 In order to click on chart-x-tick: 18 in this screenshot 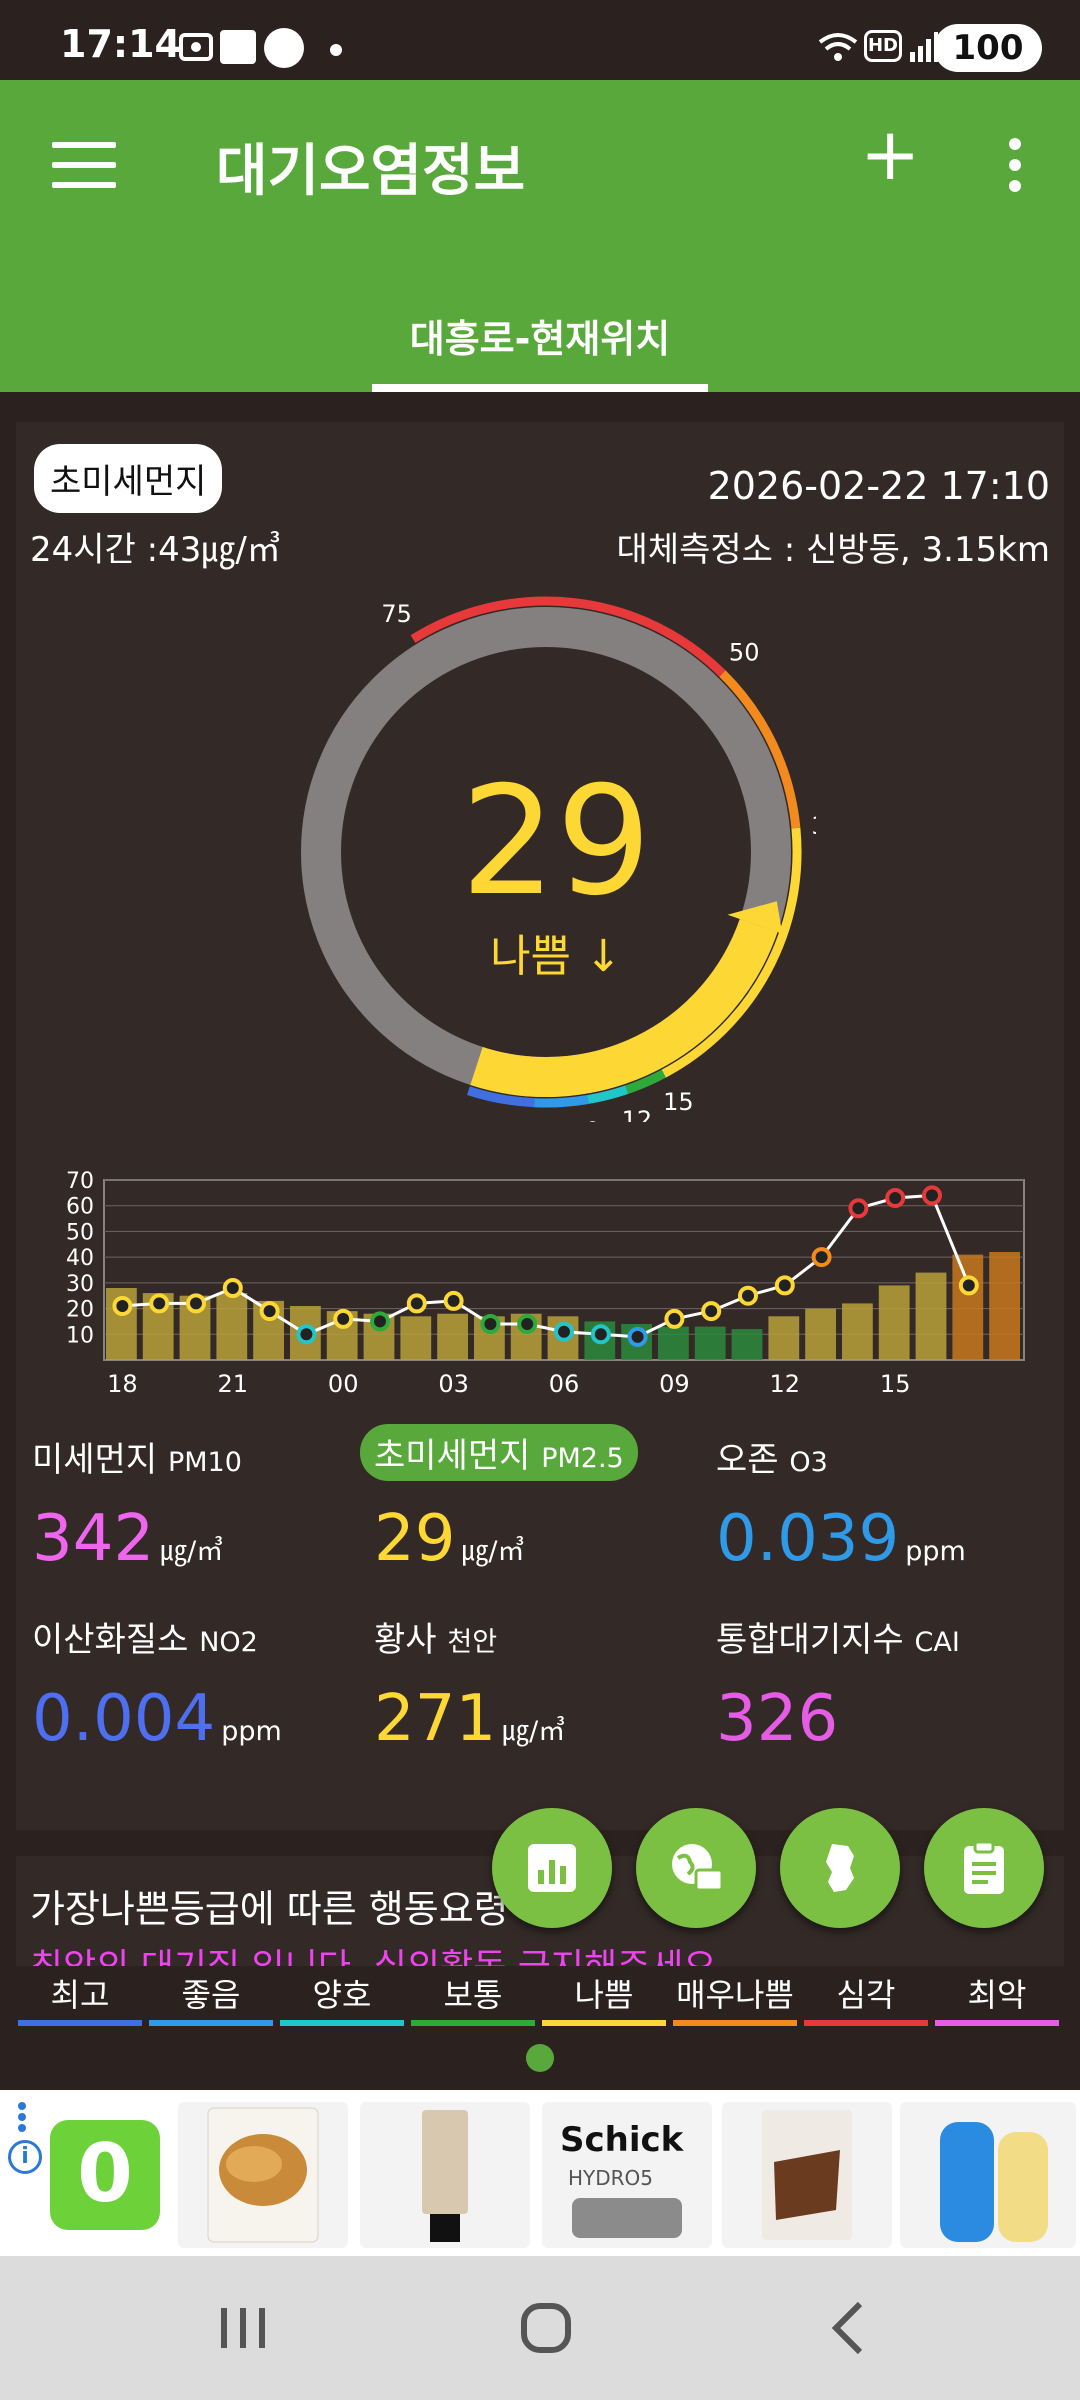, I will do `click(122, 1384)`.